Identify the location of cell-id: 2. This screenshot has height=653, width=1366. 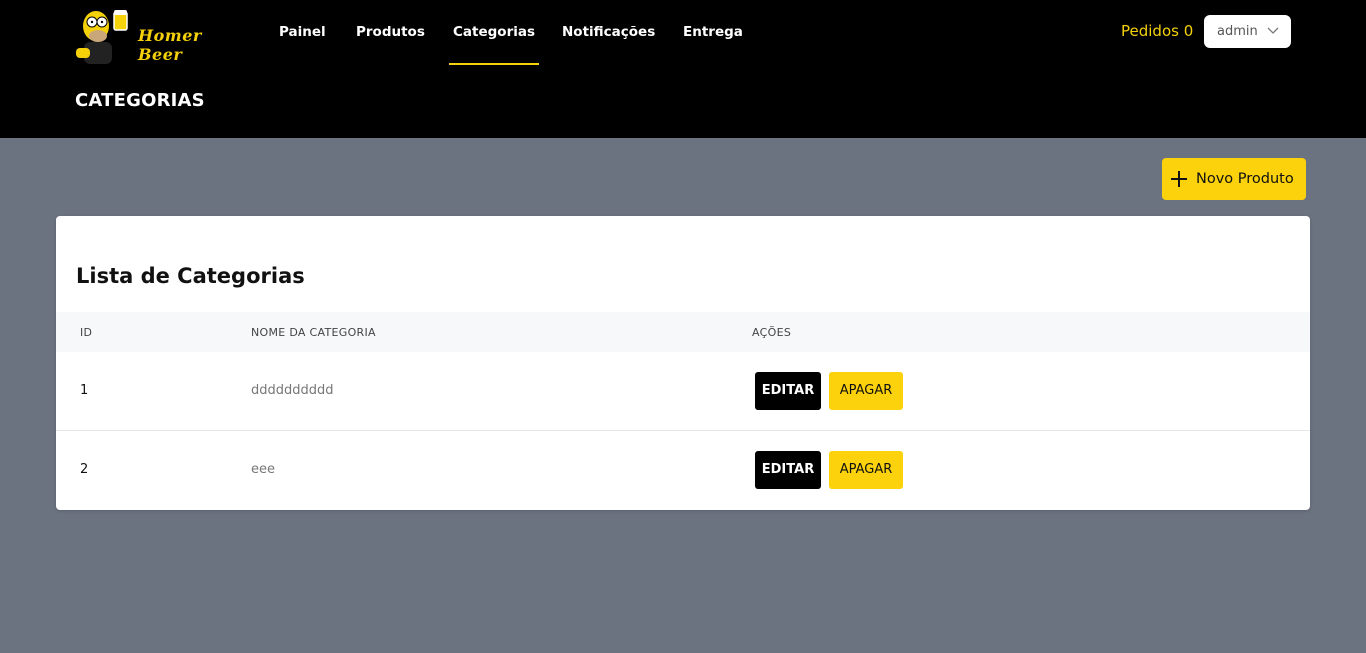
(84, 469).